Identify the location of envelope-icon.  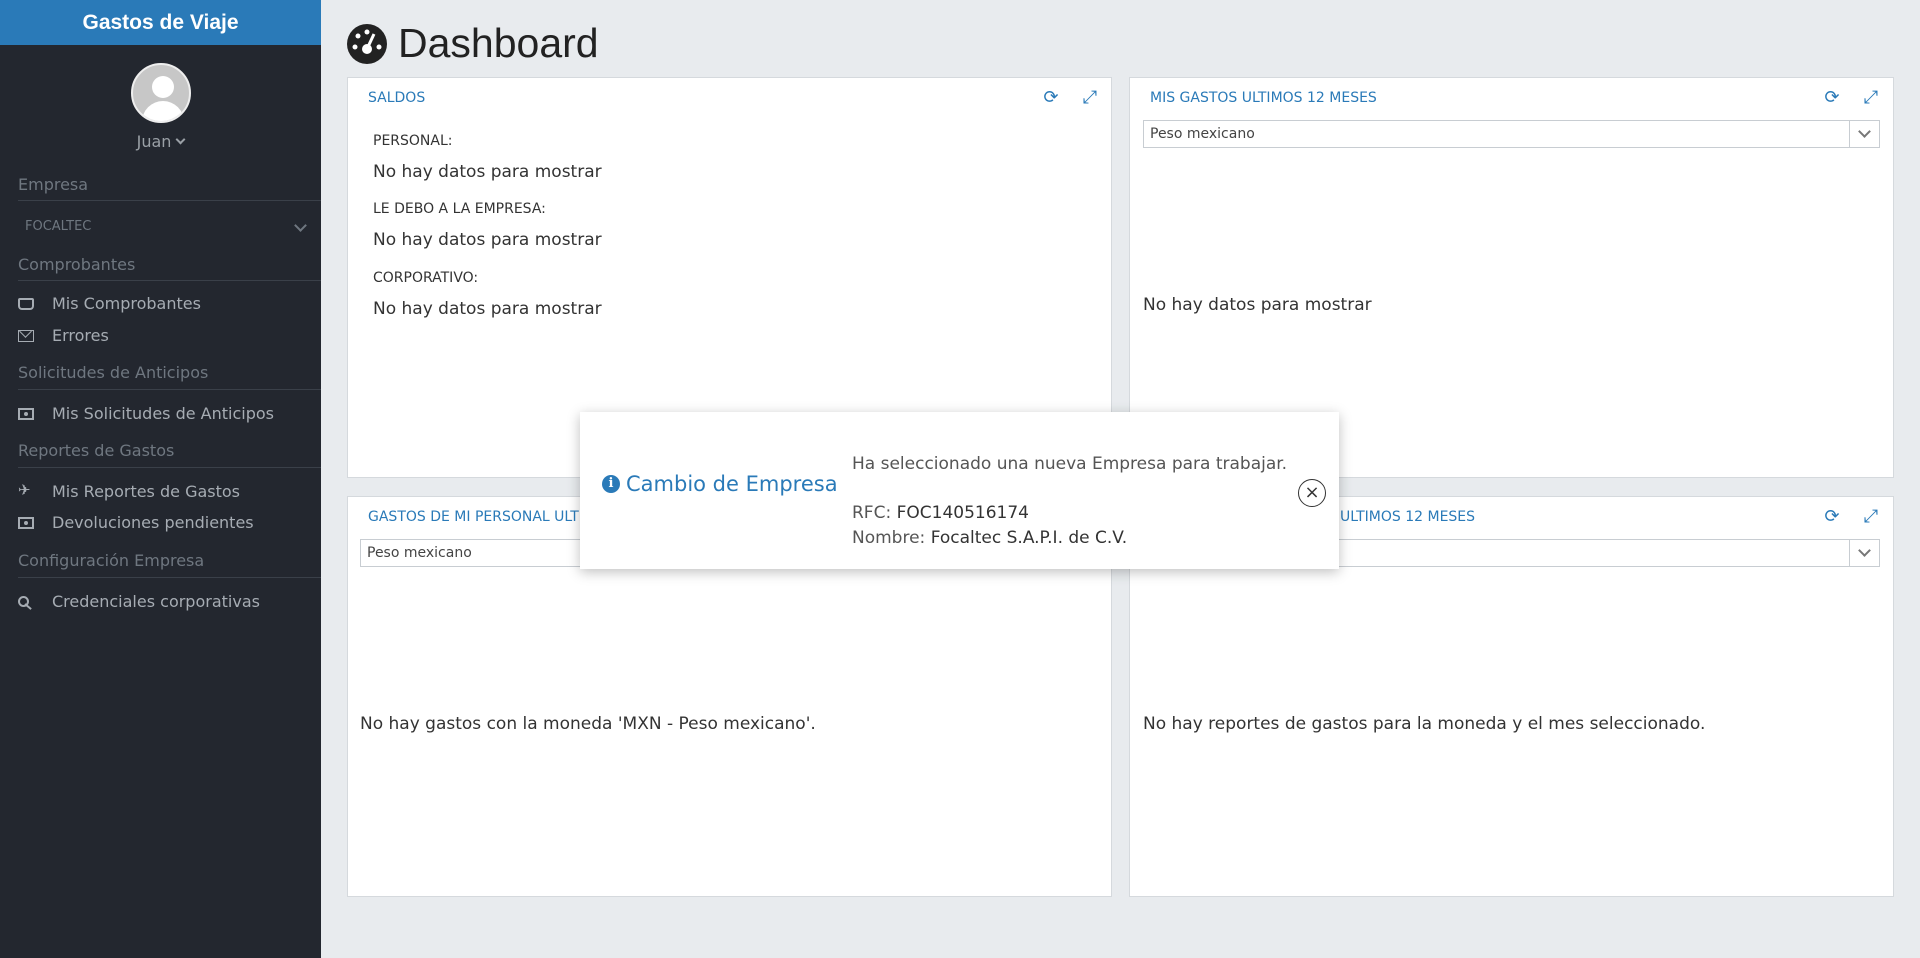
(26, 335).